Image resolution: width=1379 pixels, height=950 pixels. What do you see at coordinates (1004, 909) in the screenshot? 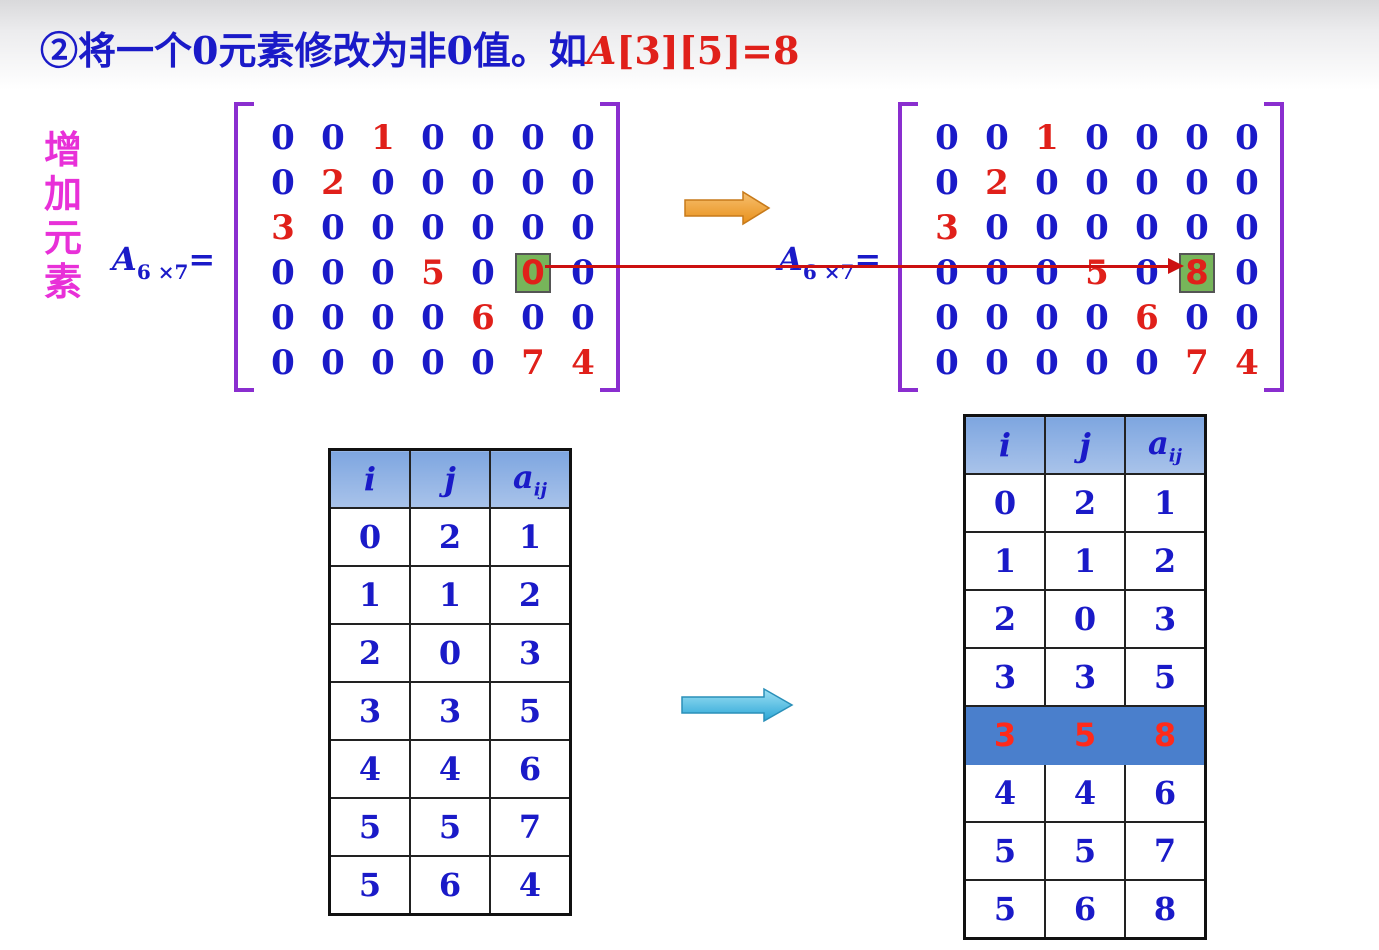
I see `cell-i: 5` at bounding box center [1004, 909].